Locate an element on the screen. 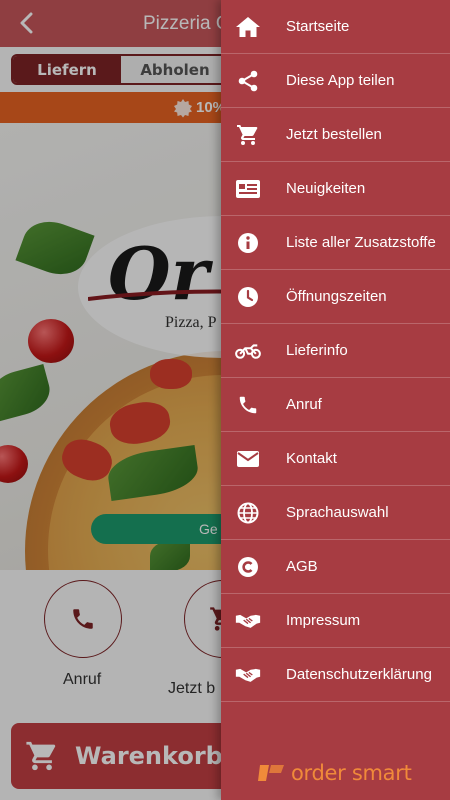 This screenshot has height=800, width=450. menu-item-privacy: Datenschutzerklärung is located at coordinates (335, 675).